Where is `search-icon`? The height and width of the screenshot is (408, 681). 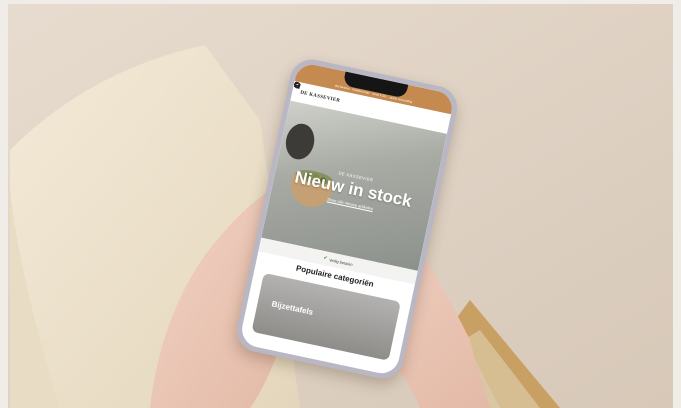 search-icon is located at coordinates (348, 99).